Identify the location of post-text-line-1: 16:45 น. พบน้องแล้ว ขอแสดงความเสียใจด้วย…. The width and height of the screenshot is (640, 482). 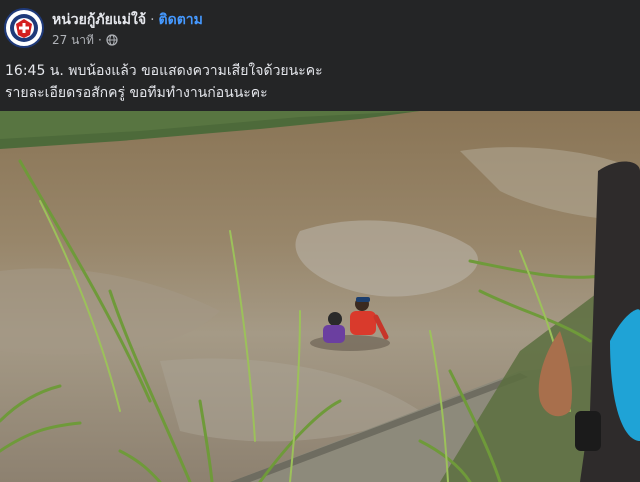
(164, 71).